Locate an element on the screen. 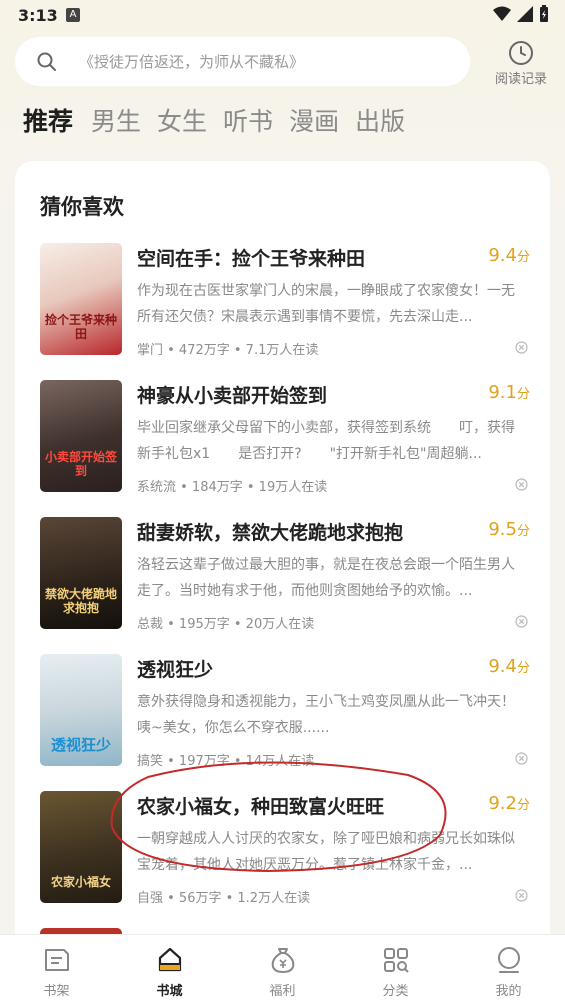 The height and width of the screenshot is (1004, 565). book-title: 空间在手：捡个王爷来种田 is located at coordinates (251, 259).